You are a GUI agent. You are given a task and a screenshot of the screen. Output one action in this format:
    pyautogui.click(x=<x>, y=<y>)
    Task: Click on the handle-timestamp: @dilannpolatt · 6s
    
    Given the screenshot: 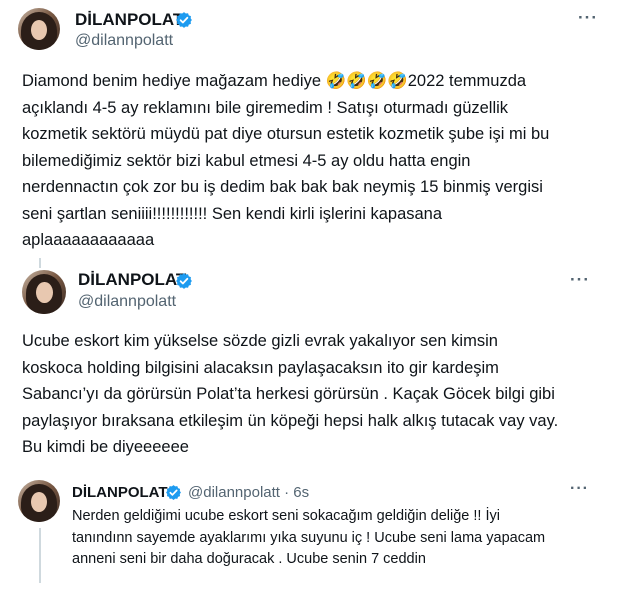 What is the action you would take?
    pyautogui.click(x=248, y=492)
    